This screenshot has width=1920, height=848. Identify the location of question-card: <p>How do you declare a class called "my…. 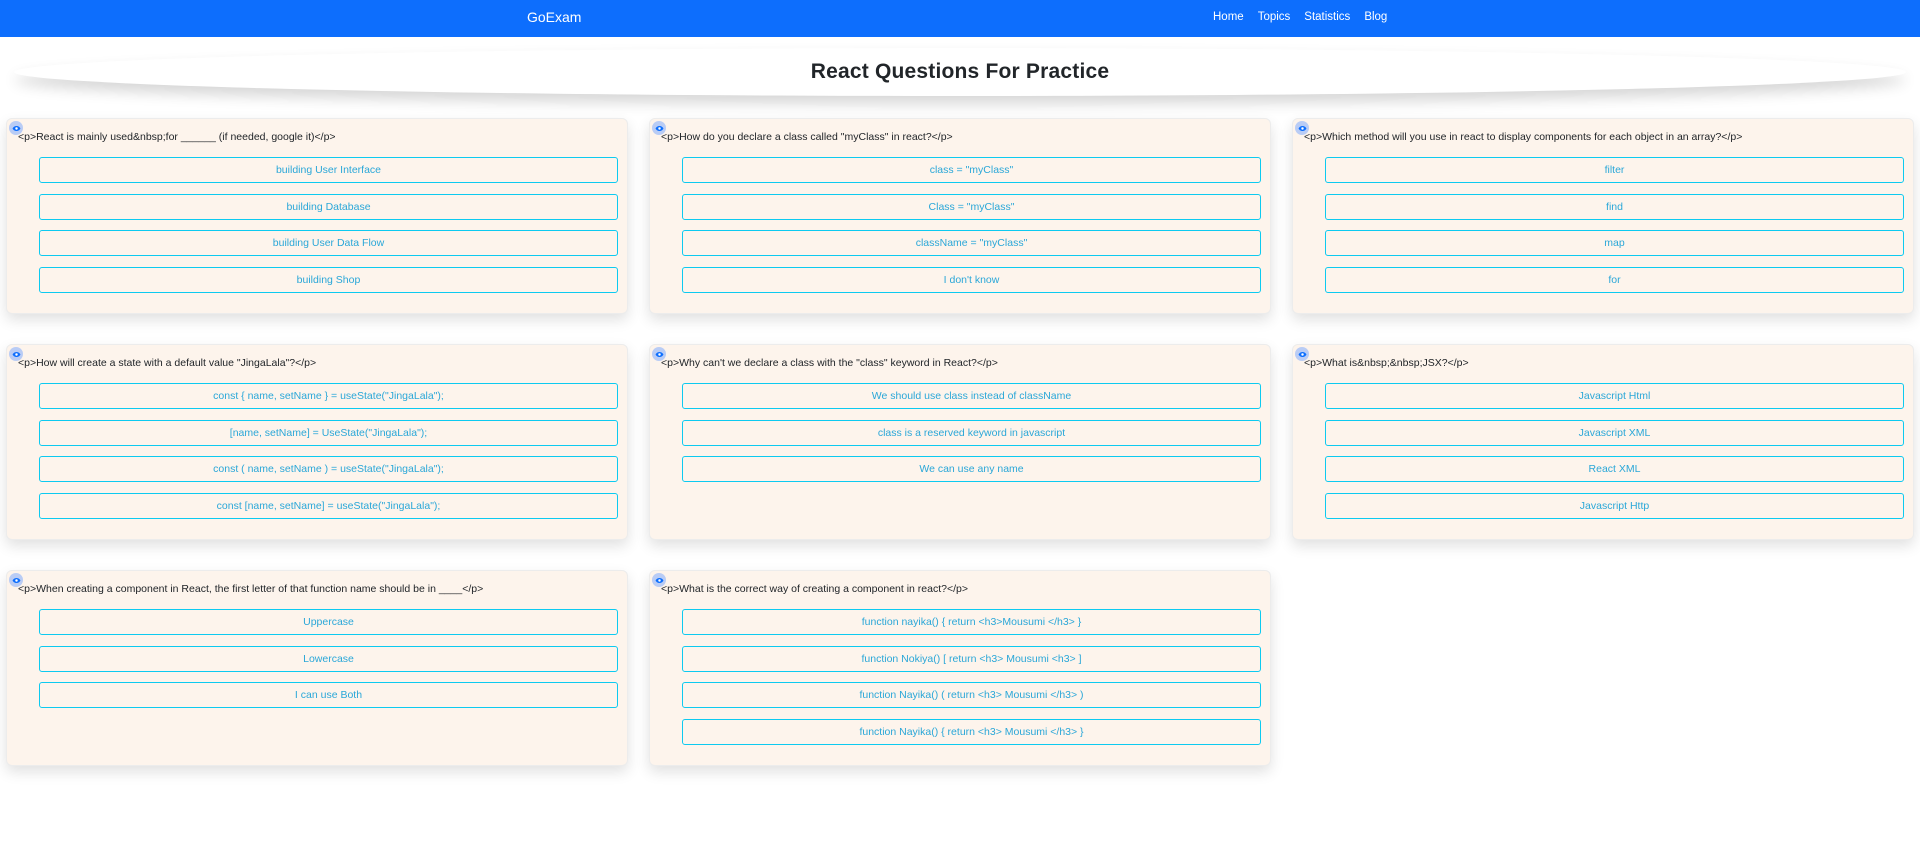
(960, 216).